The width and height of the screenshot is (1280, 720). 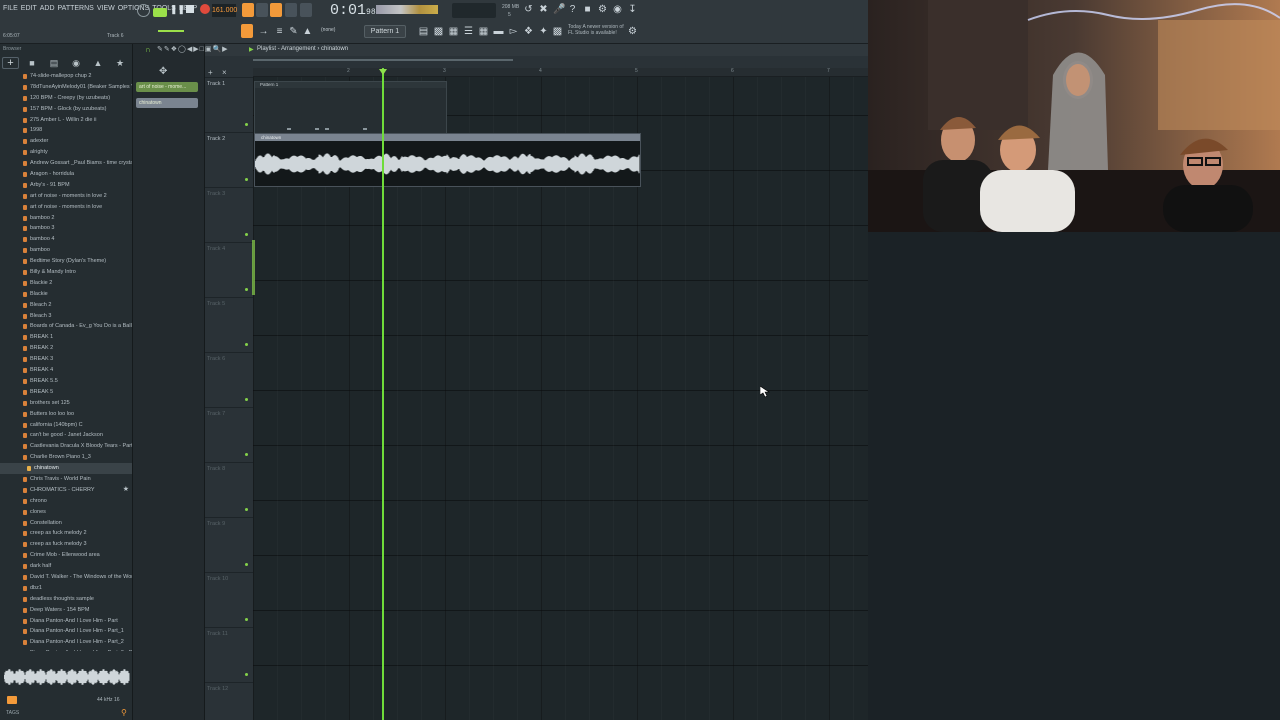 I want to click on move-icon: ✥, so click(x=163, y=71).